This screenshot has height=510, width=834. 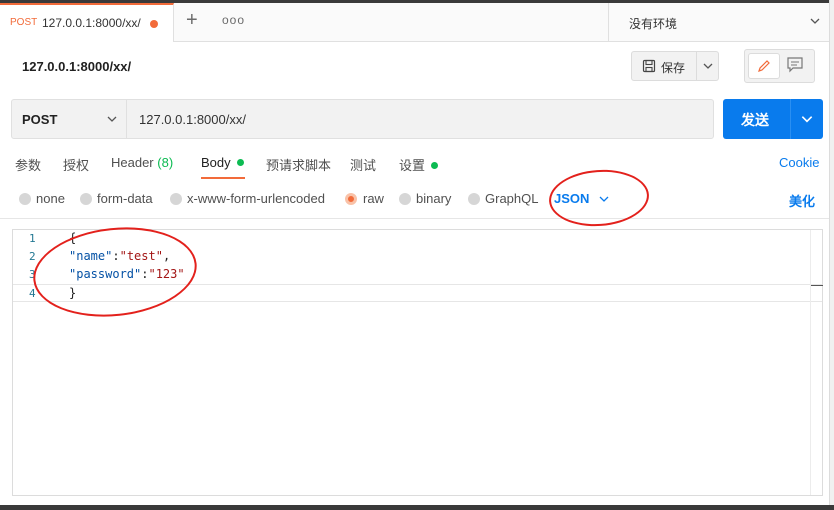 I want to click on unsaved-dot-icon, so click(x=154, y=24).